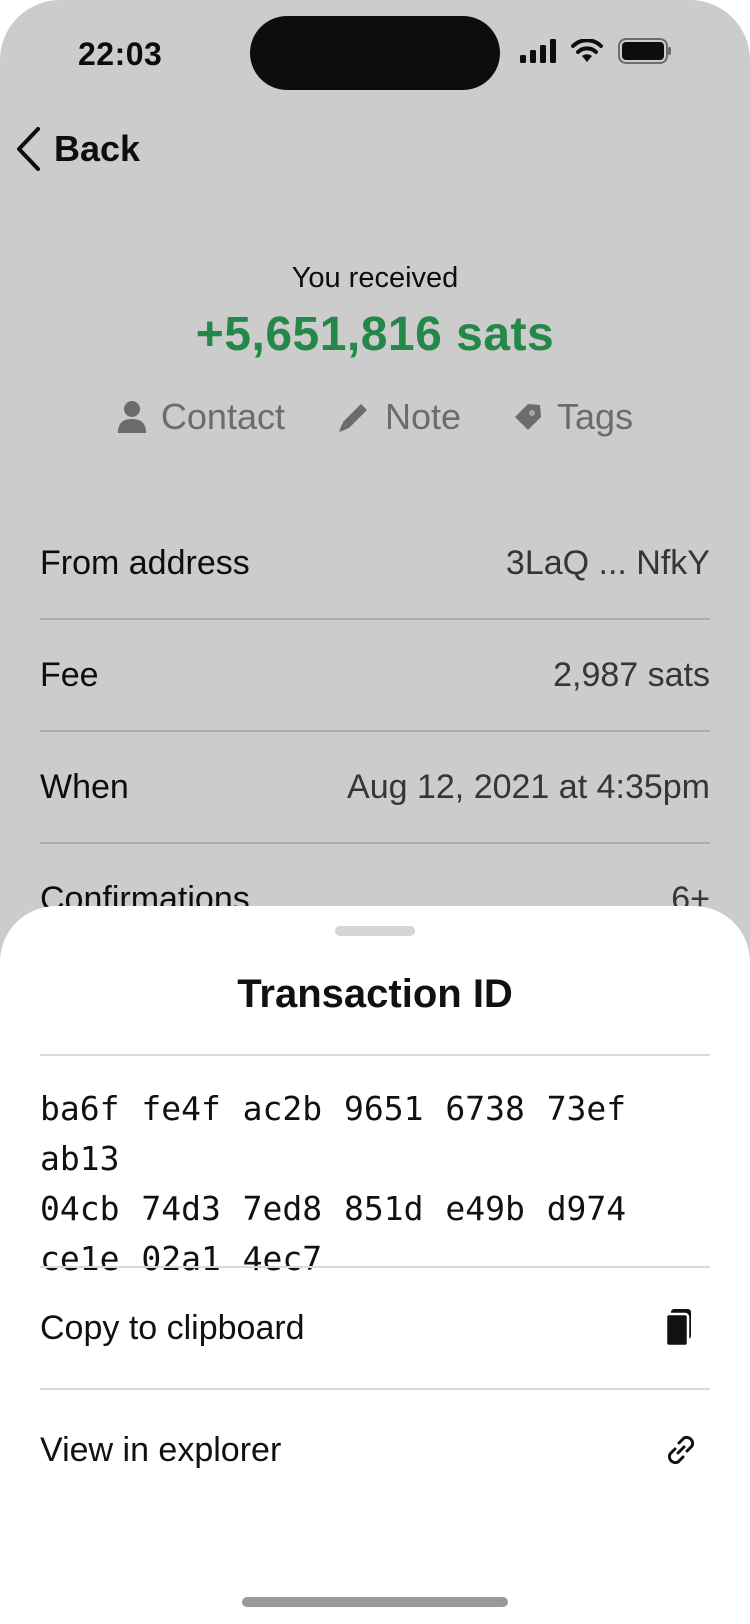  I want to click on clipboard-icon, so click(677, 1328).